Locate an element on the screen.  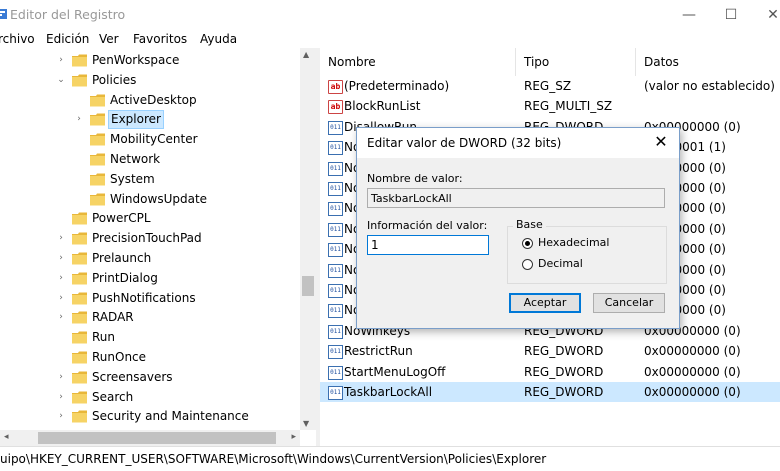
value-row: 011 TaskbarLockAll REG_DWORD 0x00000000 (0) is located at coordinates (550, 392).